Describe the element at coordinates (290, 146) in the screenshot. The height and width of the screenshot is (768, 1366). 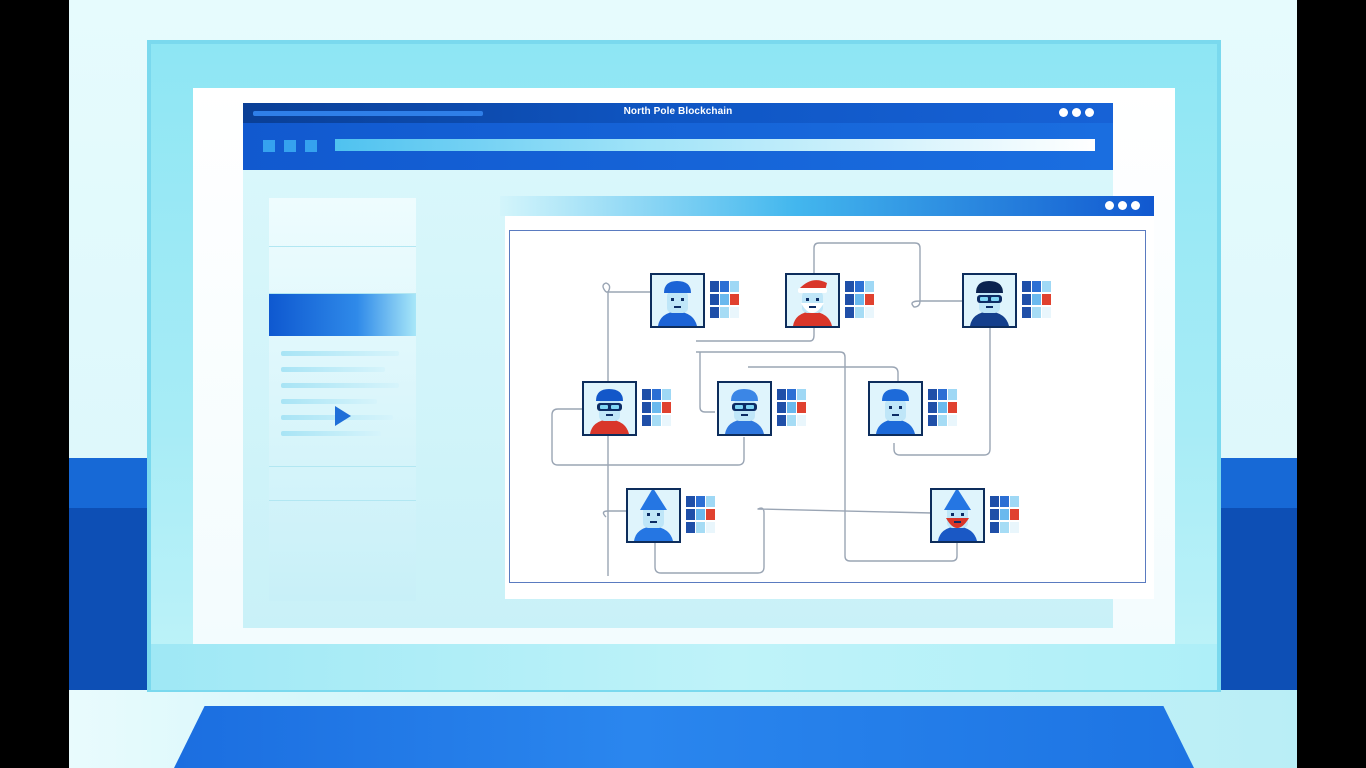
I see `forward-button` at that location.